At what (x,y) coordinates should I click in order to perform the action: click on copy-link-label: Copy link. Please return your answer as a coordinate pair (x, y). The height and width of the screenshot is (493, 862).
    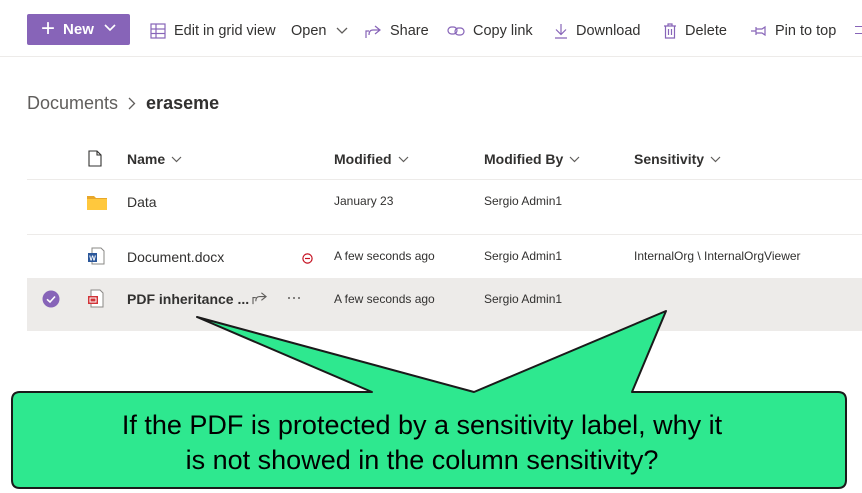
    Looking at the image, I should click on (503, 31).